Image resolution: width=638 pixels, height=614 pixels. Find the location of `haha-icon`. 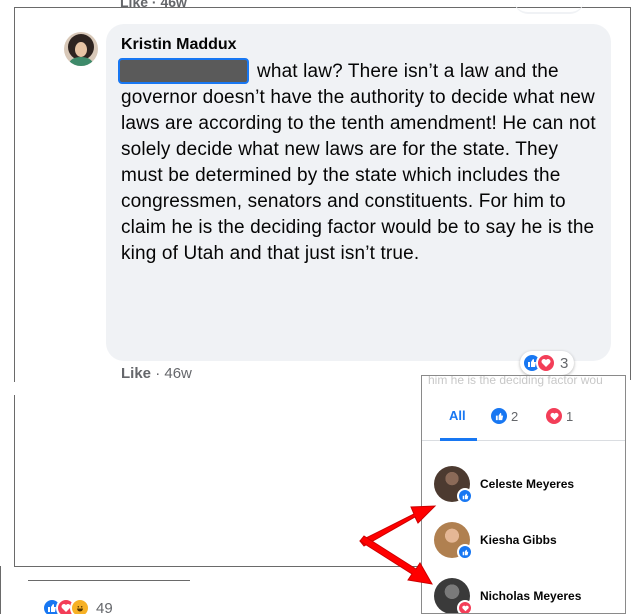

haha-icon is located at coordinates (80, 606).